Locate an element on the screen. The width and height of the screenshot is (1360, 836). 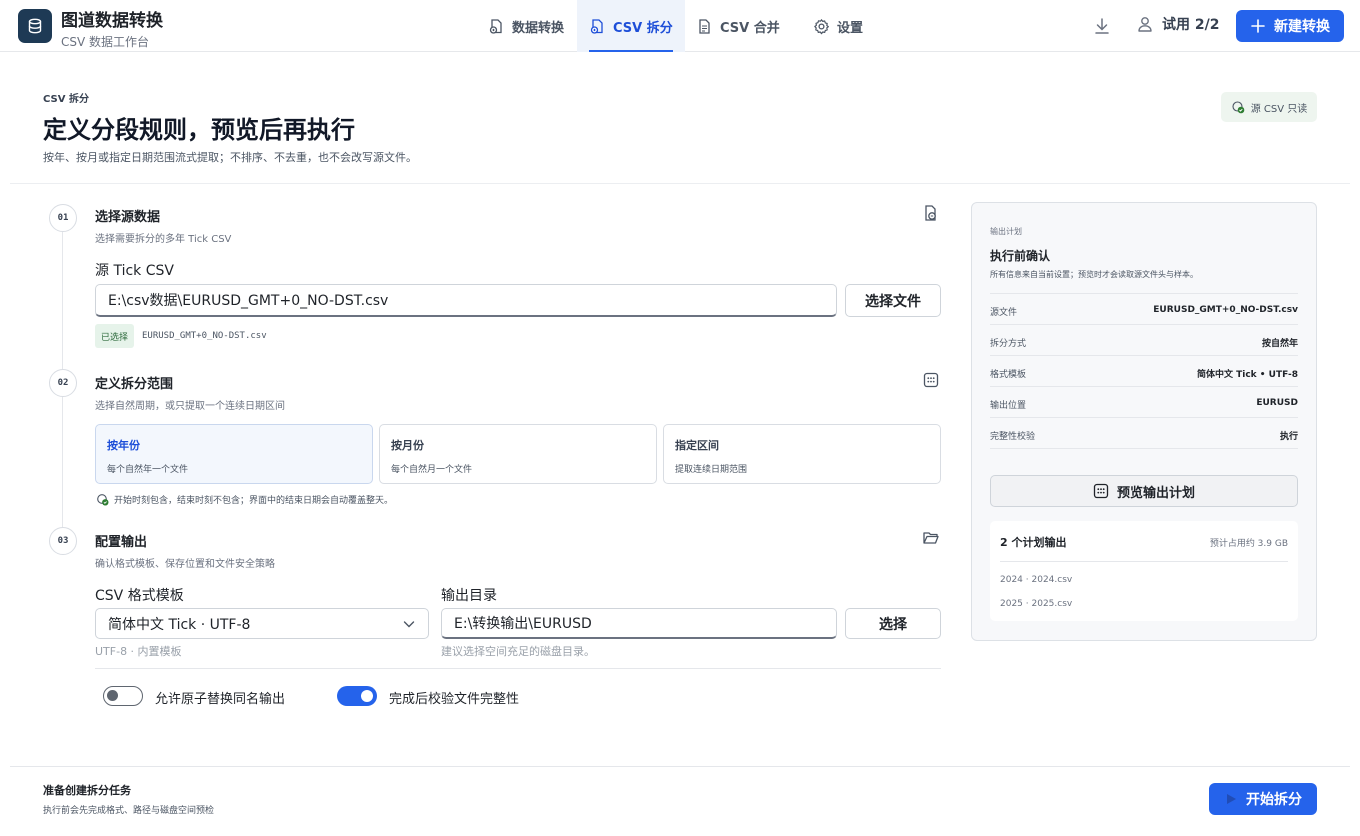
verify-integrity-label: 完成后校验文件完整性 is located at coordinates (454, 699).